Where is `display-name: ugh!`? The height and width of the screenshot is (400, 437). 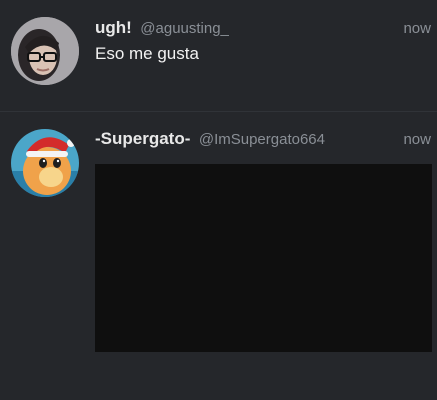 display-name: ugh! is located at coordinates (113, 27).